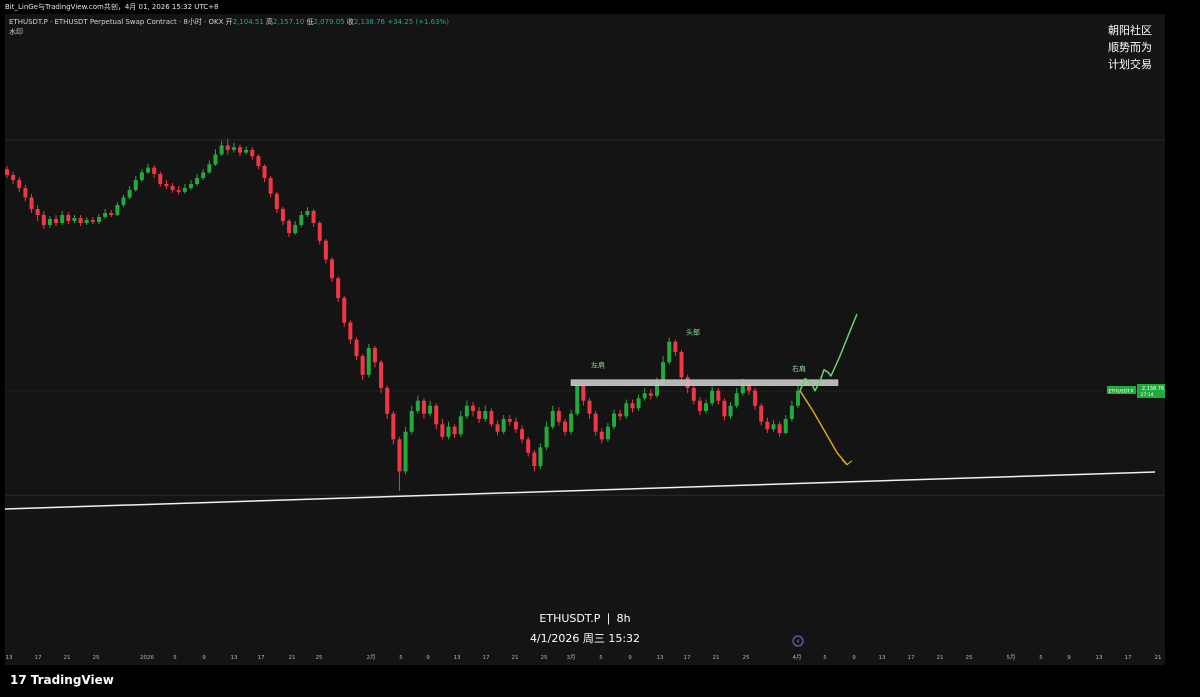 The width and height of the screenshot is (1200, 697). I want to click on annotation-label: 头部, so click(693, 331).